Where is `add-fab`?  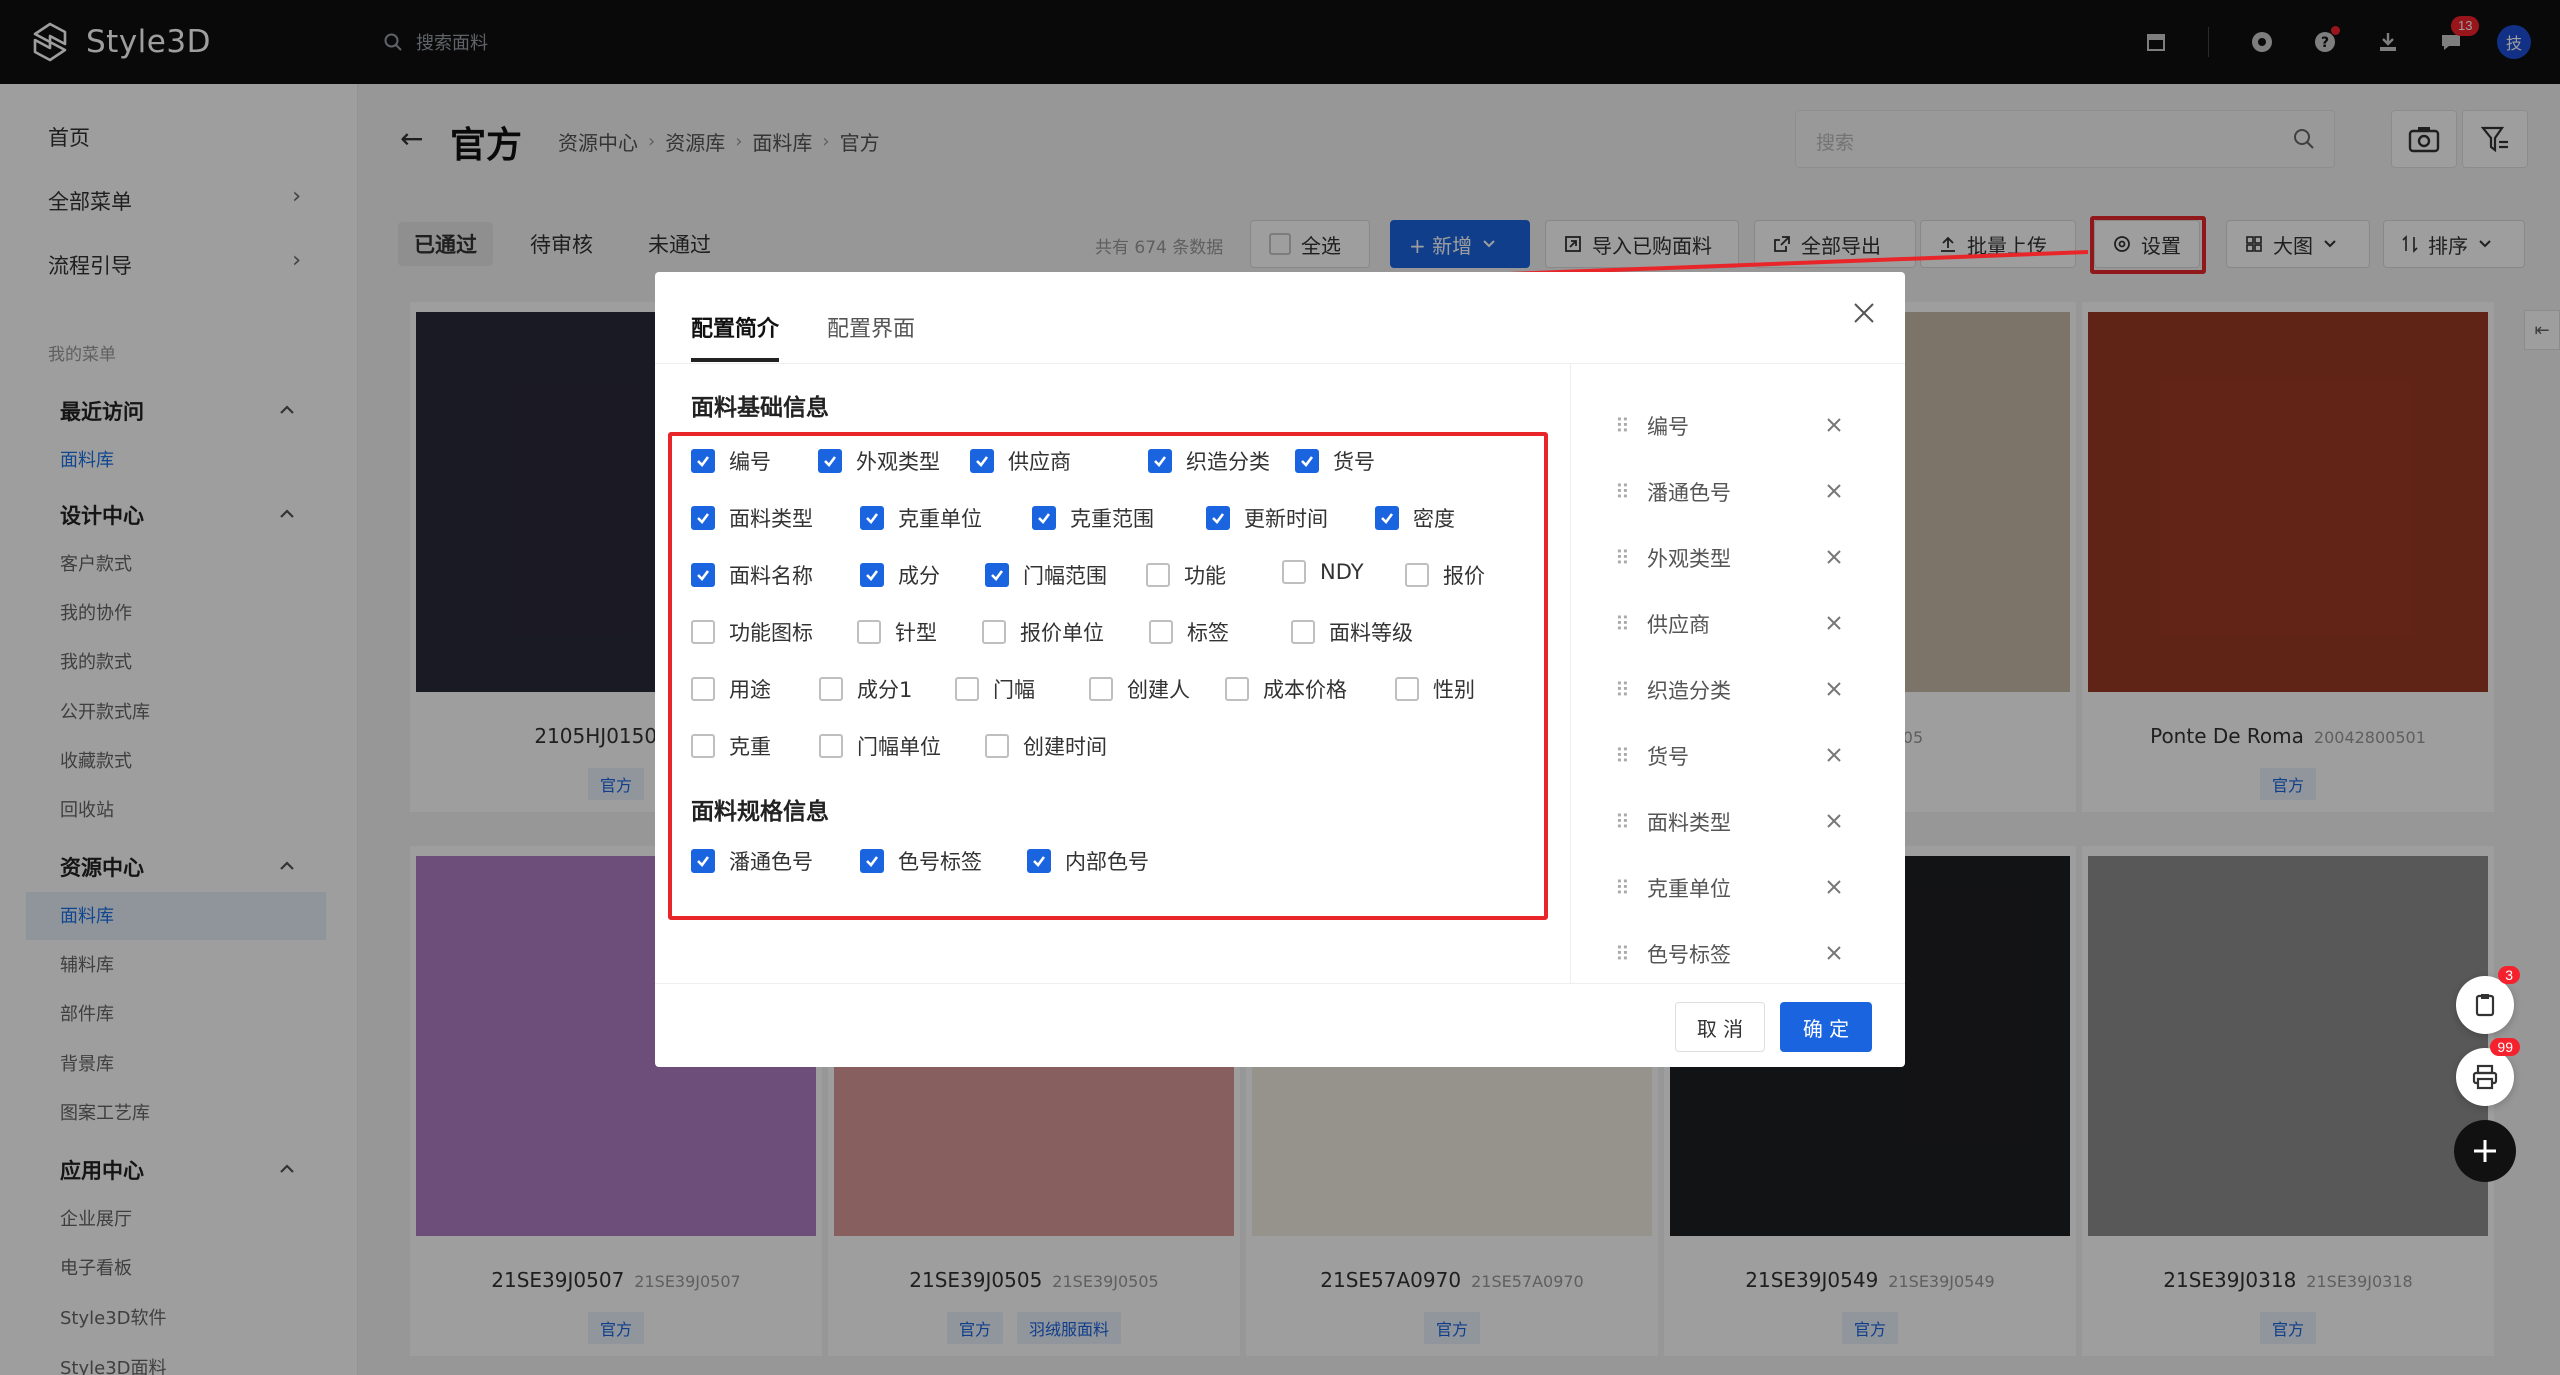 add-fab is located at coordinates (2485, 1151).